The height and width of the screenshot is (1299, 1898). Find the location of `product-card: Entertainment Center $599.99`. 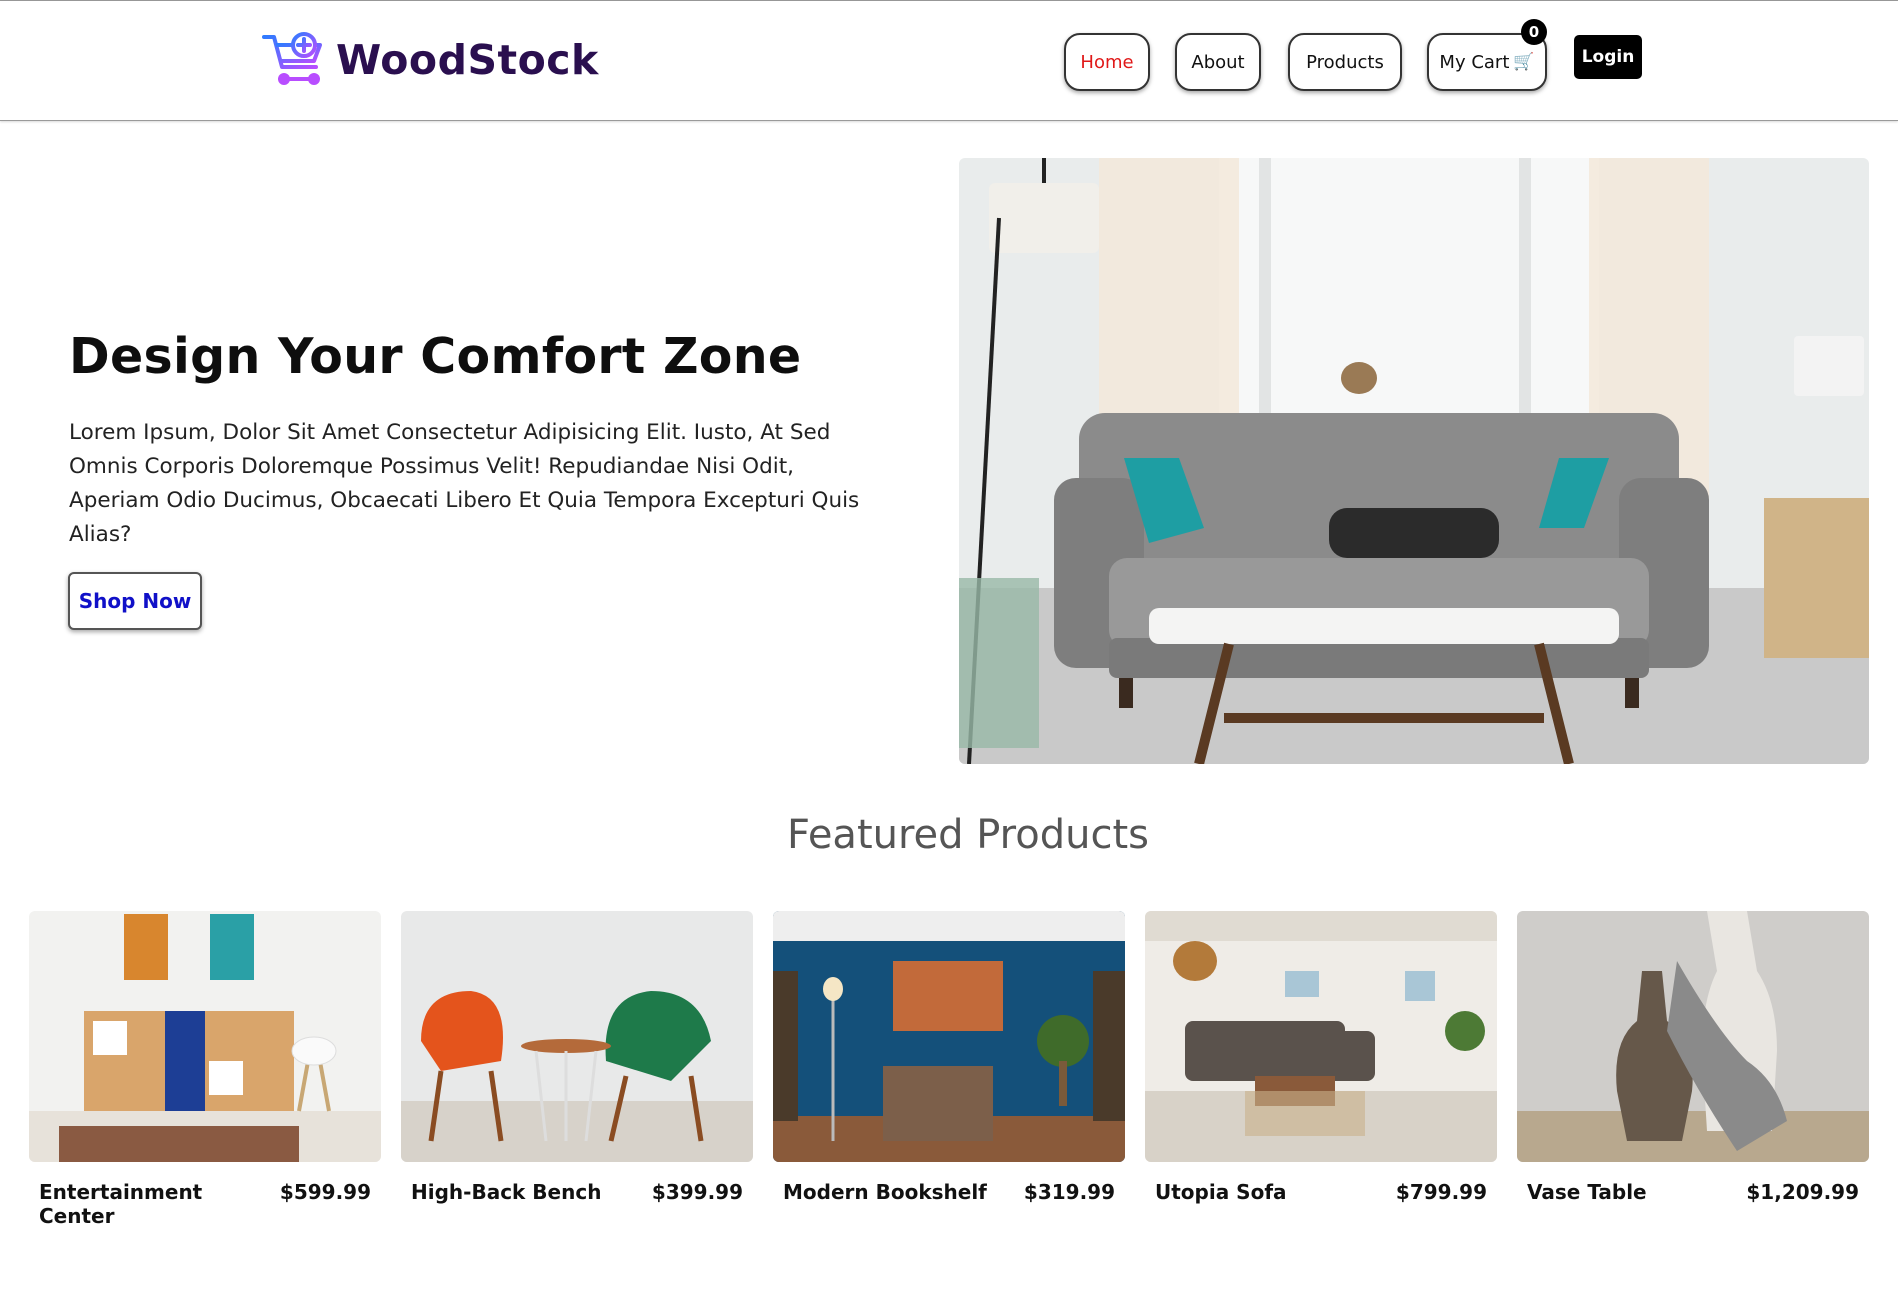

product-card: Entertainment Center $599.99 is located at coordinates (205, 1069).